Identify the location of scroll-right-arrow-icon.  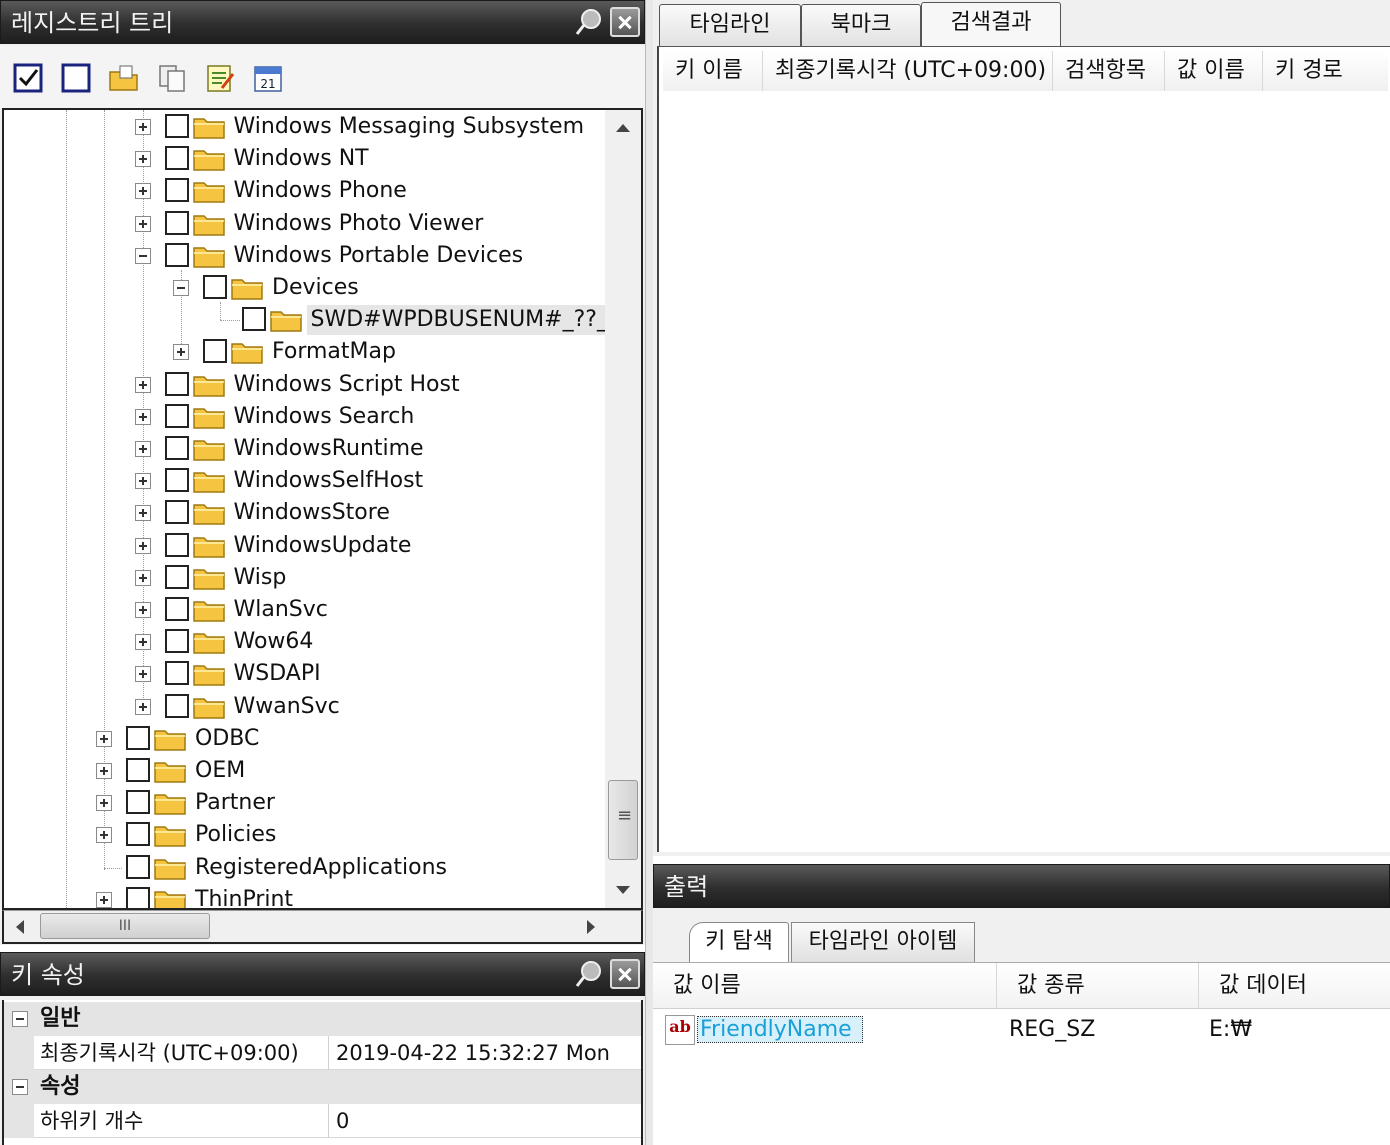
(591, 927).